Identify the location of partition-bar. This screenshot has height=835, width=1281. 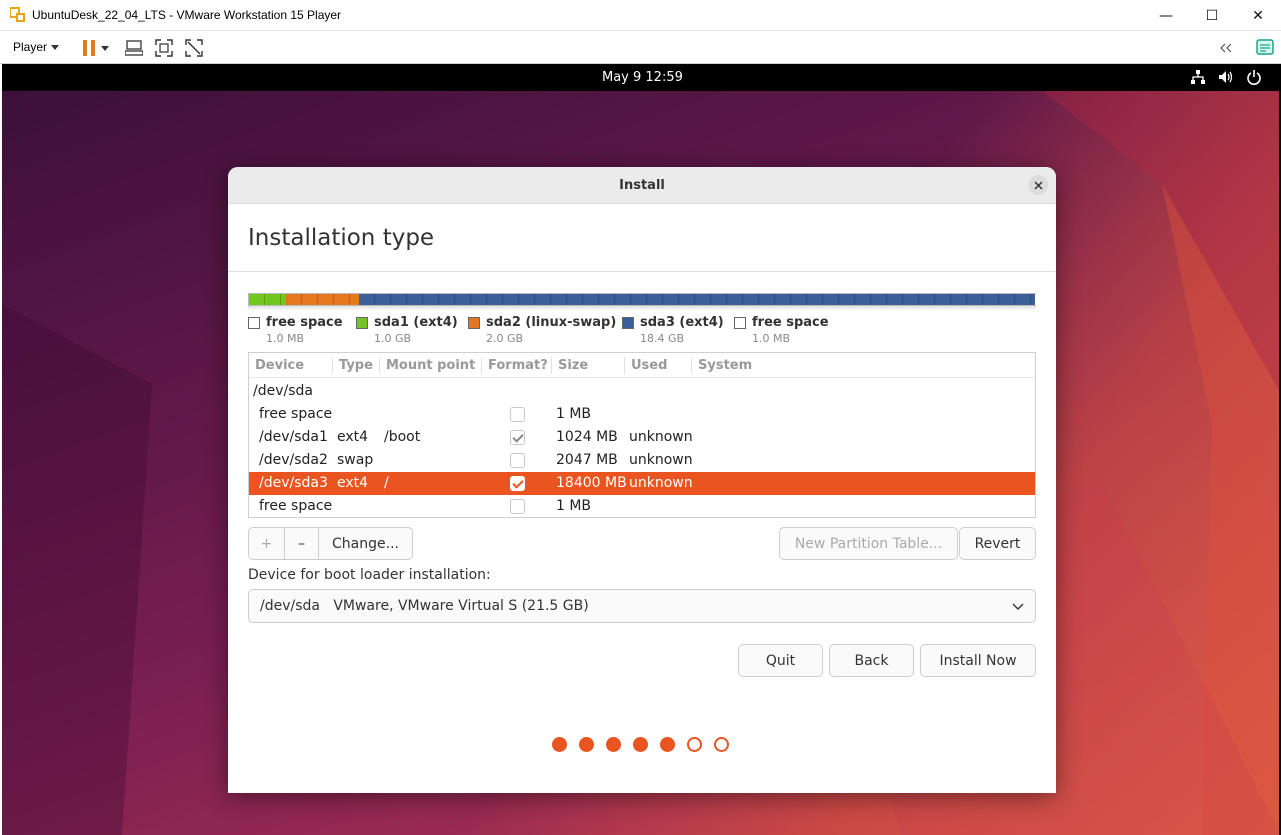
(642, 299).